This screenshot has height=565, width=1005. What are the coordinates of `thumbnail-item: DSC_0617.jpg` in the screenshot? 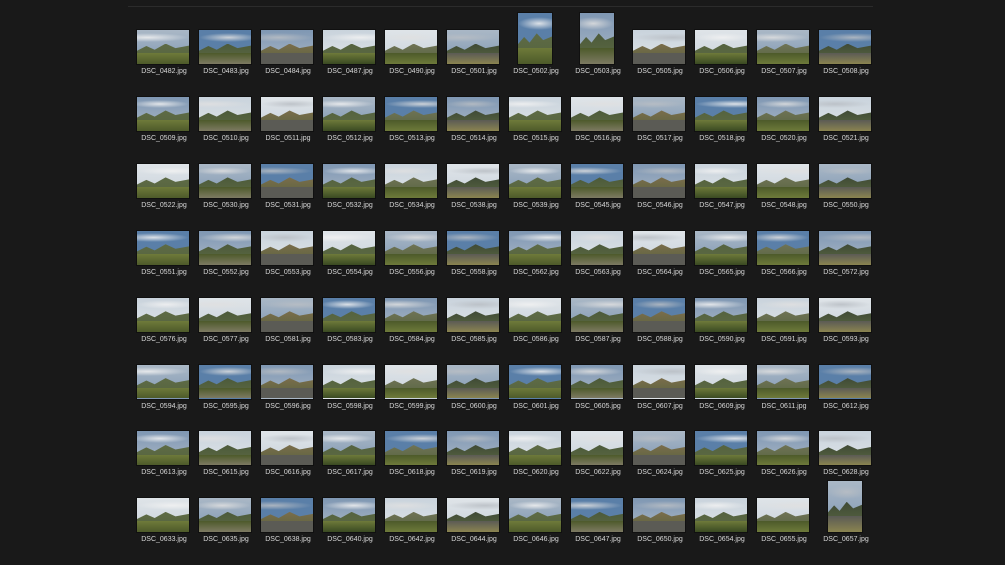 It's located at (350, 447).